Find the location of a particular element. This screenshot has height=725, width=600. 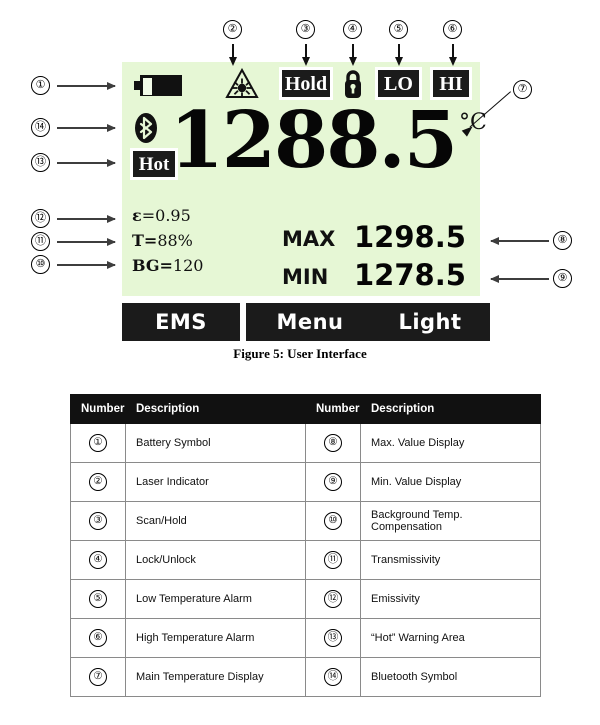

softkey-bar: EMS Menu Light is located at coordinates (306, 322).